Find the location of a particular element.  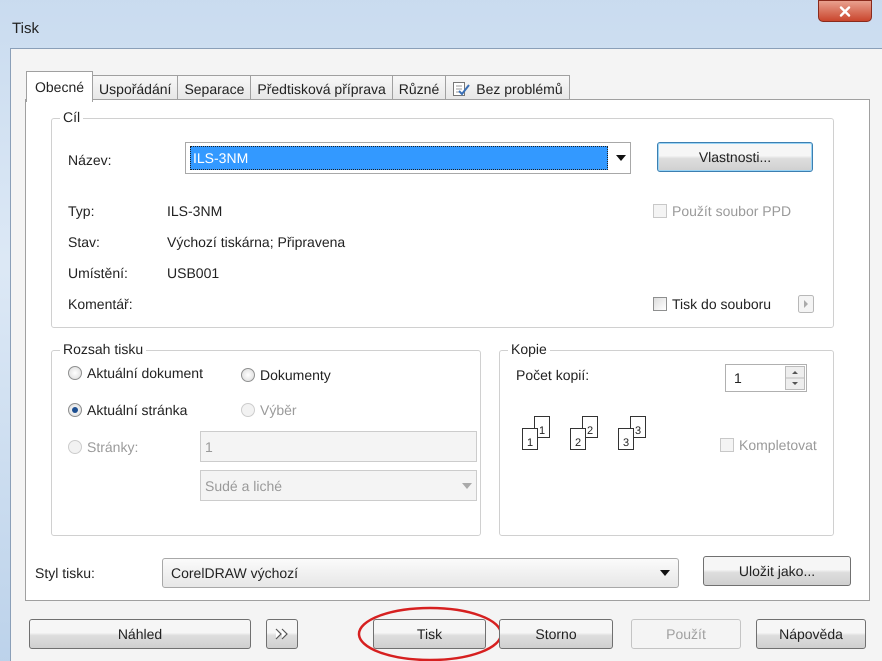

checklist-icon is located at coordinates (461, 89).